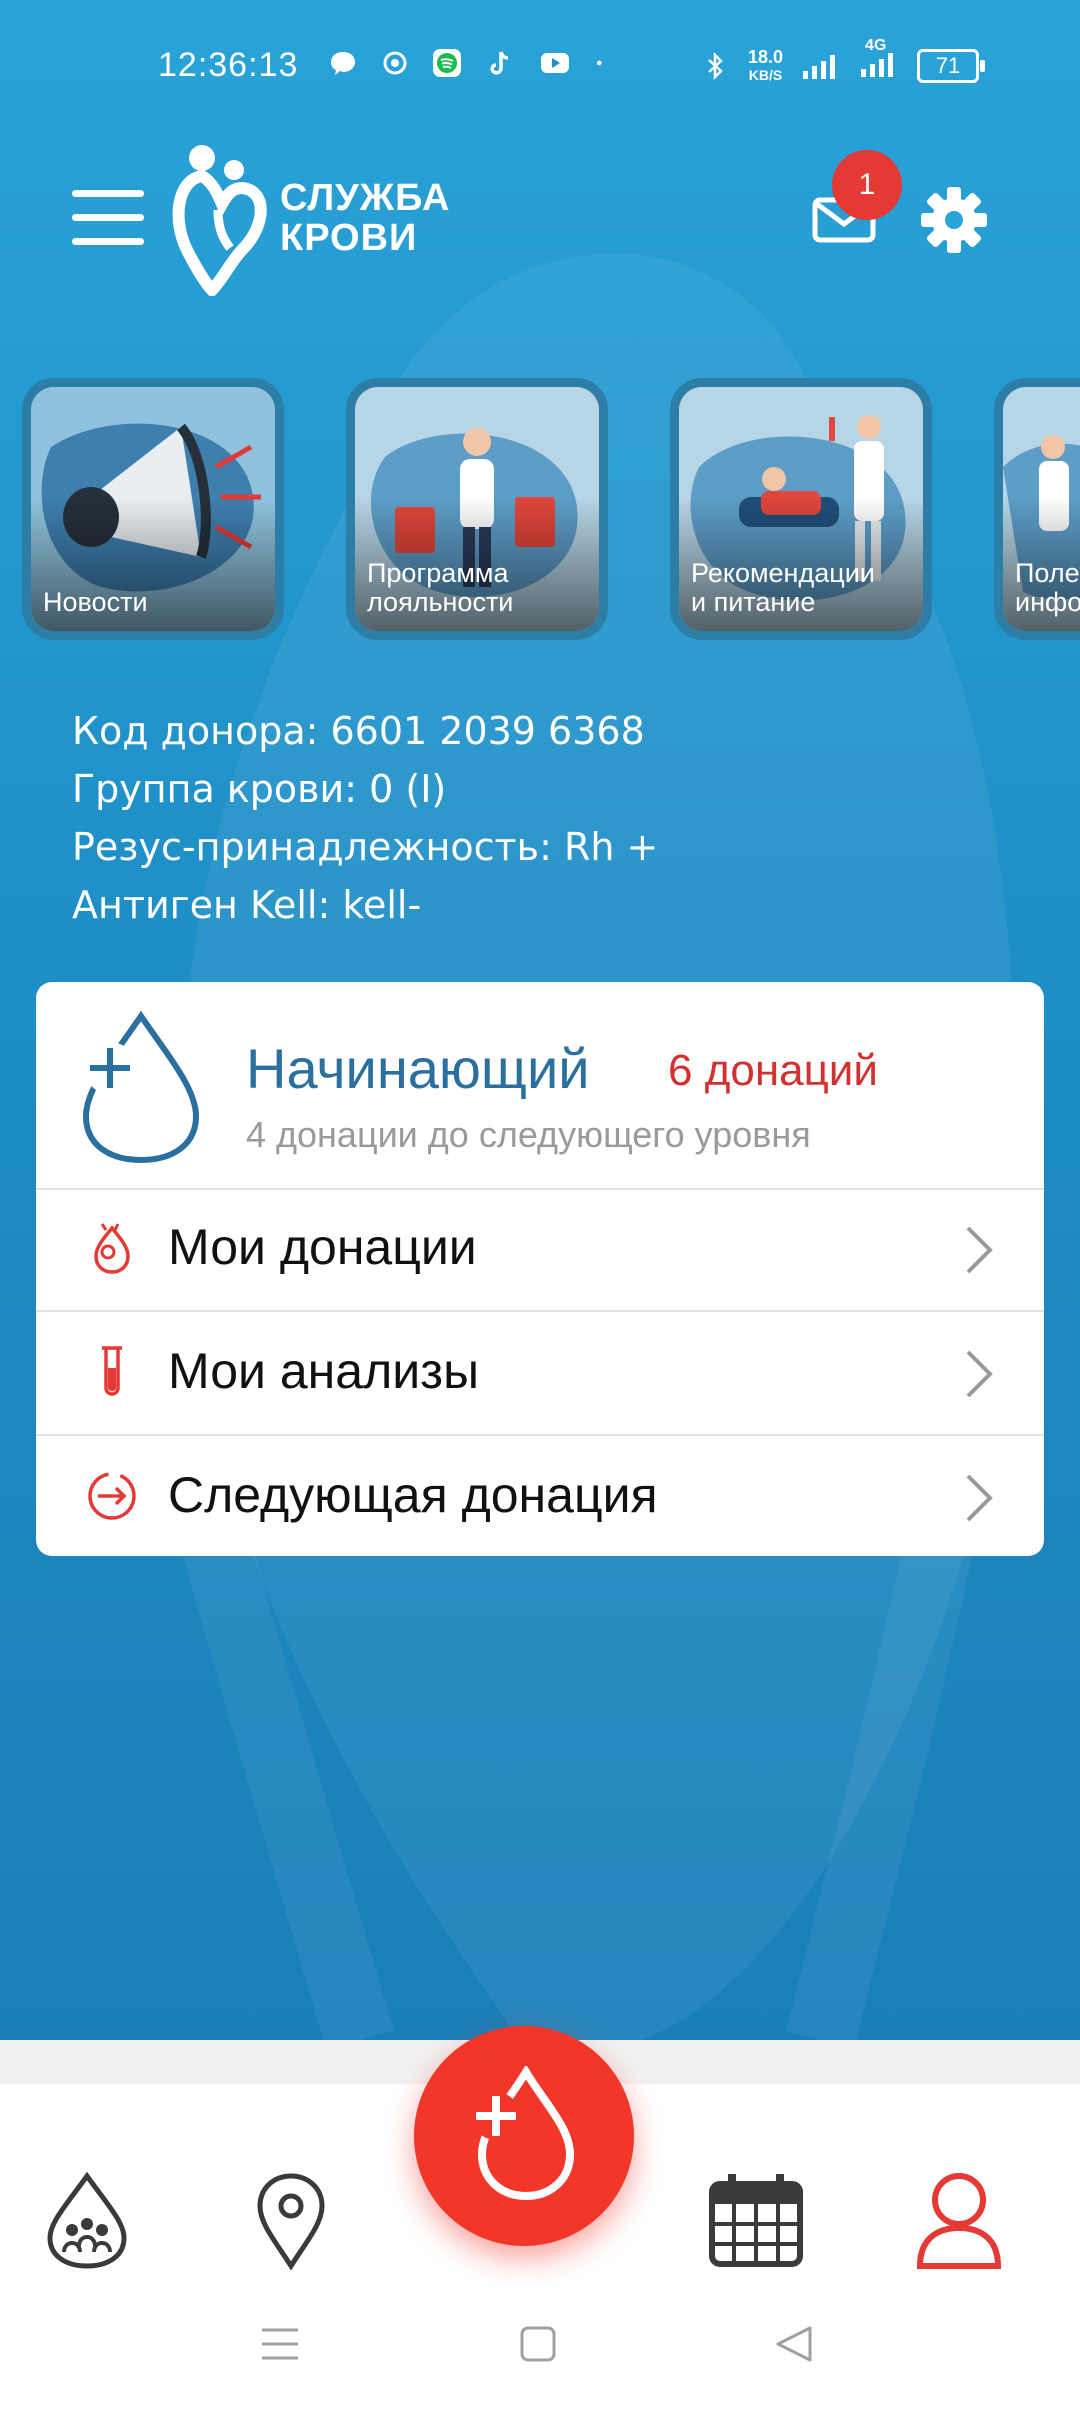  Describe the element at coordinates (280, 2344) in the screenshot. I see `recent-apps-icon` at that location.